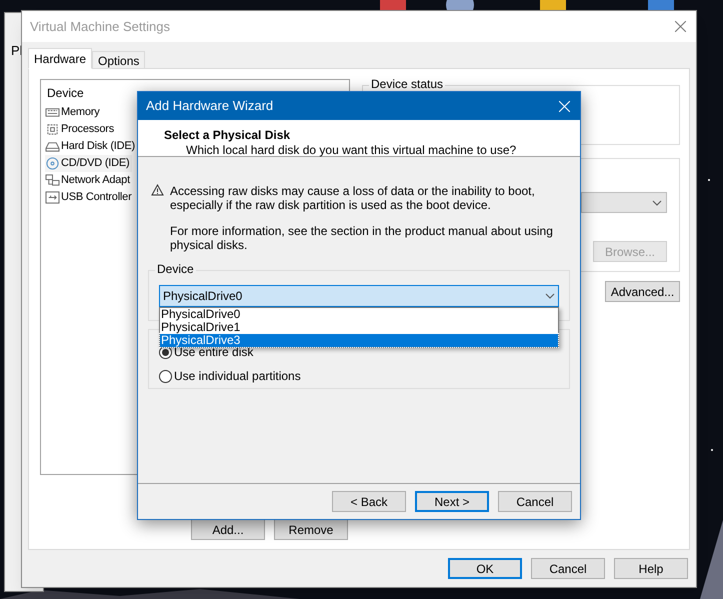  What do you see at coordinates (353, 198) in the screenshot?
I see `warning-text: Accessing raw disks may cause a loss of data or the inability to boot, especially if the raw disk partition is used as the boot device.` at bounding box center [353, 198].